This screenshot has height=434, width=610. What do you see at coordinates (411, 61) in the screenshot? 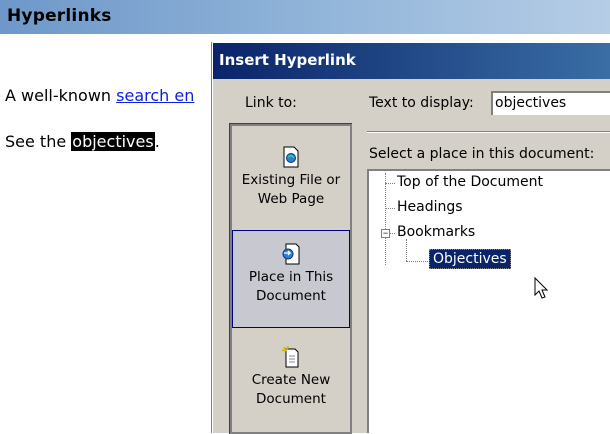
I see `dialog-titlebar: Insert Hyperlink` at bounding box center [411, 61].